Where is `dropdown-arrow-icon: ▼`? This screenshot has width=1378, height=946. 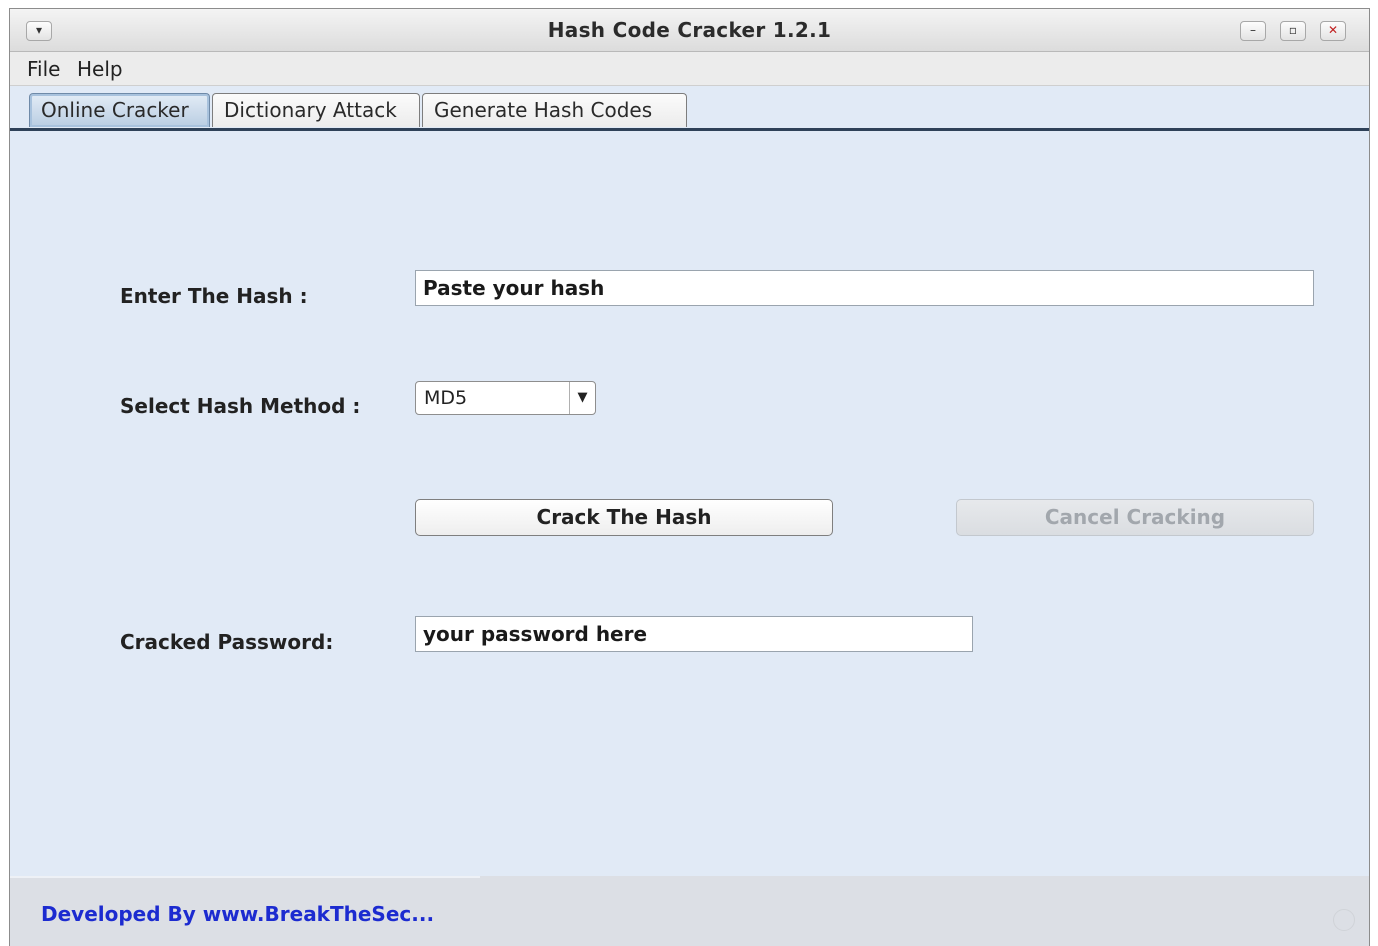 dropdown-arrow-icon: ▼ is located at coordinates (582, 398).